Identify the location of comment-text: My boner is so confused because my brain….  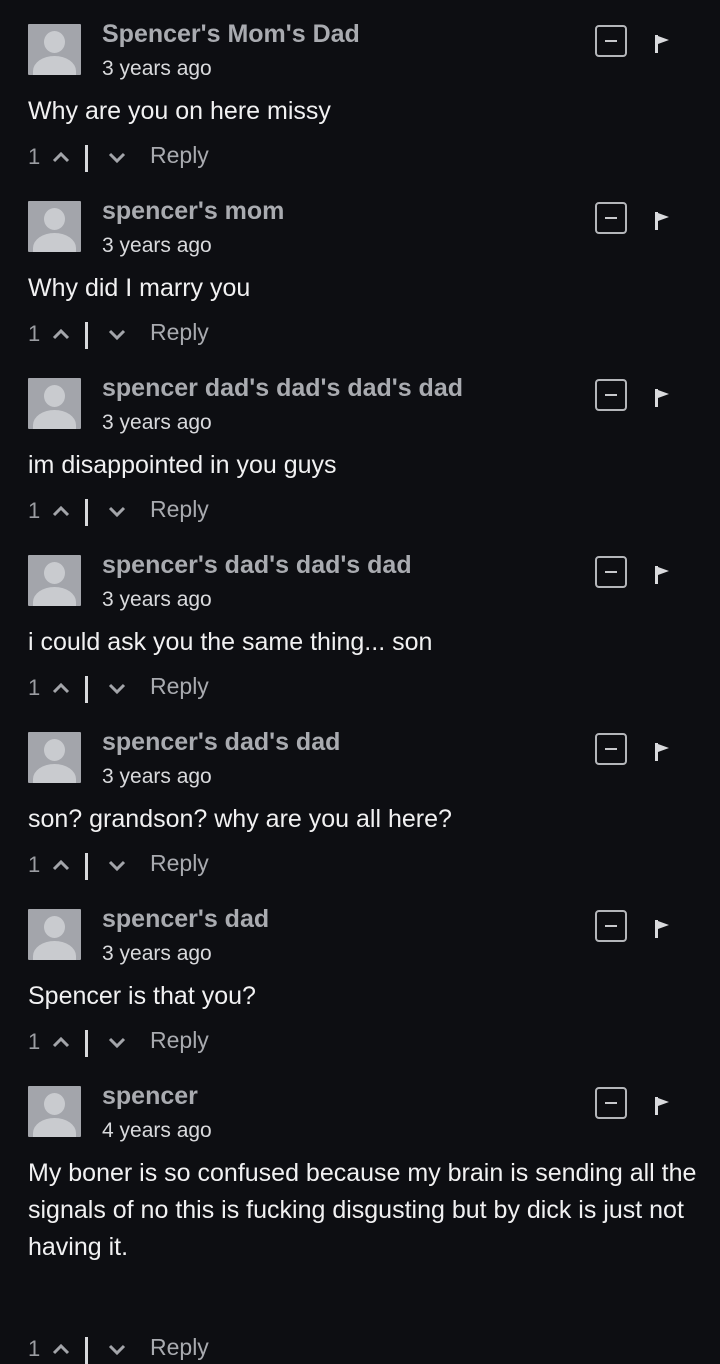
(362, 1210).